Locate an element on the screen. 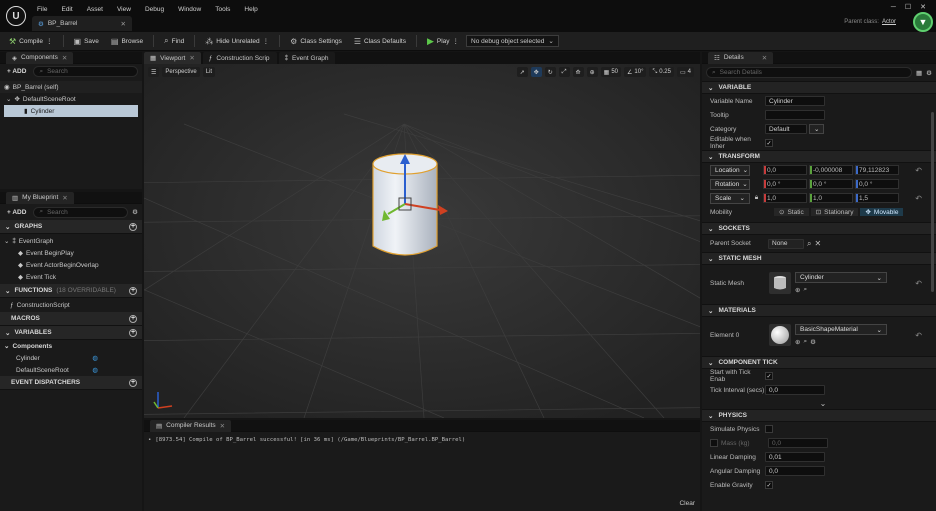 The width and height of the screenshot is (936, 511). find-button: ⌕ Find is located at coordinates (174, 41).